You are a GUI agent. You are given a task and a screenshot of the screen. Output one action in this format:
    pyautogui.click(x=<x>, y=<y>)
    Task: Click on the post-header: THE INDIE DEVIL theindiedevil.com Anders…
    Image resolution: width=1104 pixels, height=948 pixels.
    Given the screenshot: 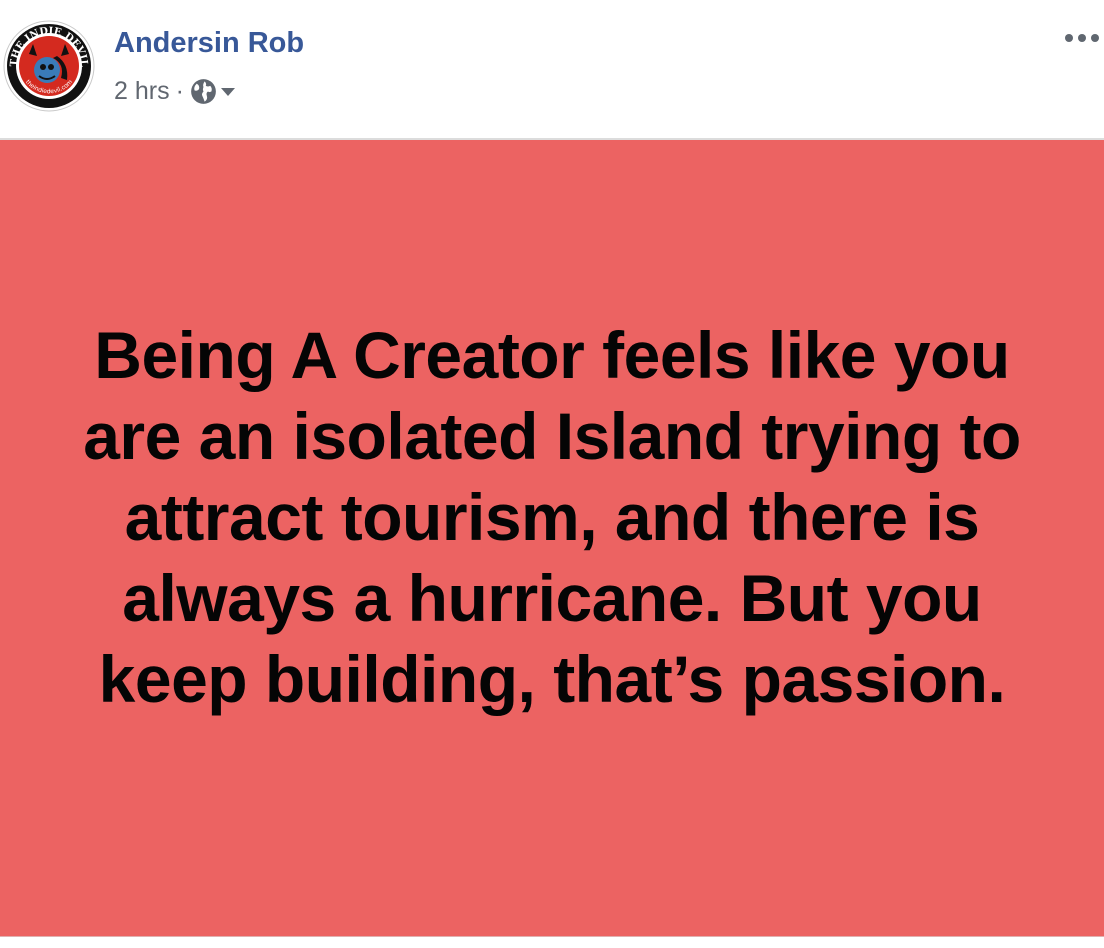 What is the action you would take?
    pyautogui.click(x=552, y=69)
    